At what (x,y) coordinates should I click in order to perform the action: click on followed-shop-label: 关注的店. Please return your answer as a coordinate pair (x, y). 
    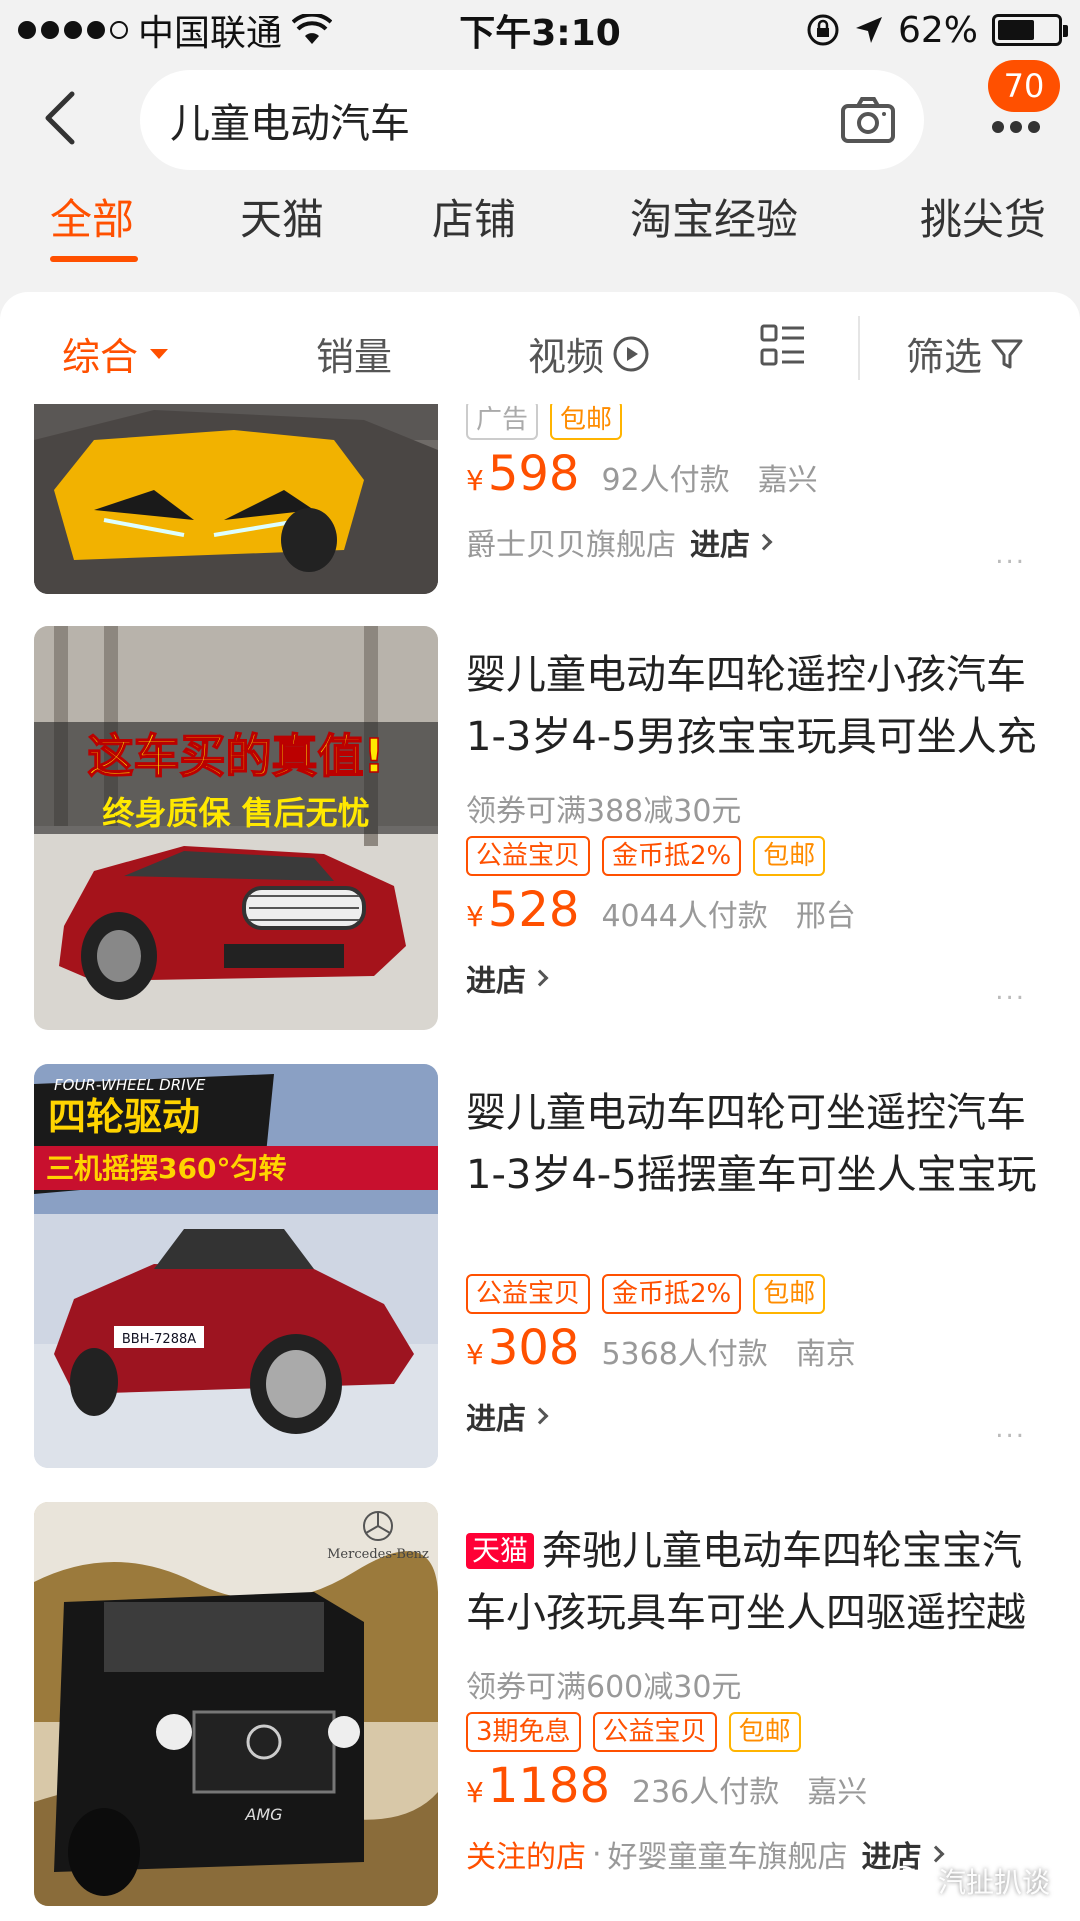
    Looking at the image, I should click on (526, 1857).